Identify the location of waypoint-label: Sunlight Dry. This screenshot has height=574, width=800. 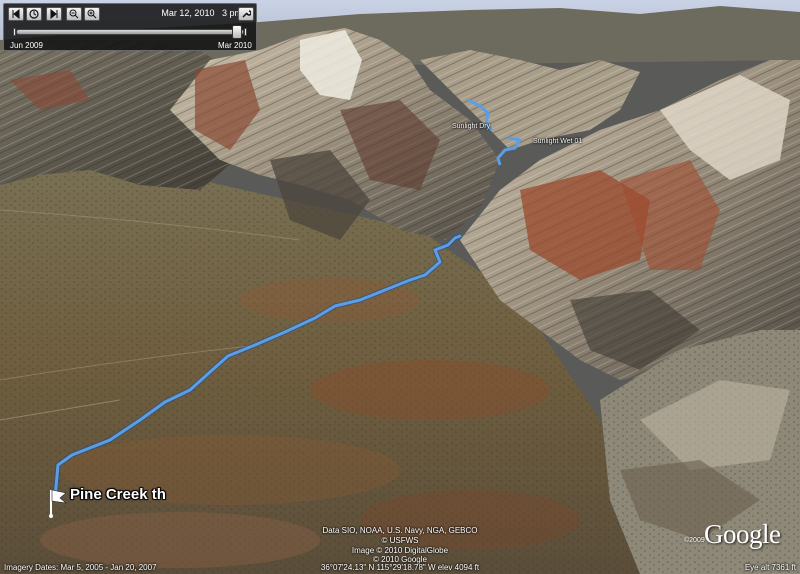
(471, 126).